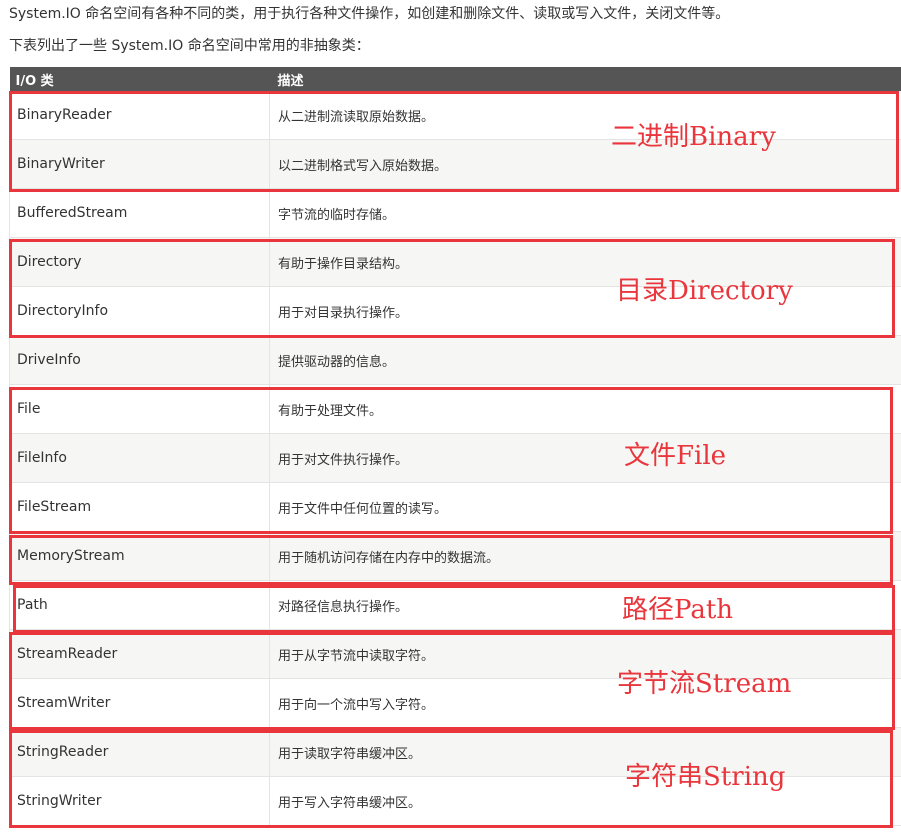 This screenshot has height=833, width=901. Describe the element at coordinates (585, 458) in the screenshot. I see `description-cell: 用于对文件执行操作。` at that location.